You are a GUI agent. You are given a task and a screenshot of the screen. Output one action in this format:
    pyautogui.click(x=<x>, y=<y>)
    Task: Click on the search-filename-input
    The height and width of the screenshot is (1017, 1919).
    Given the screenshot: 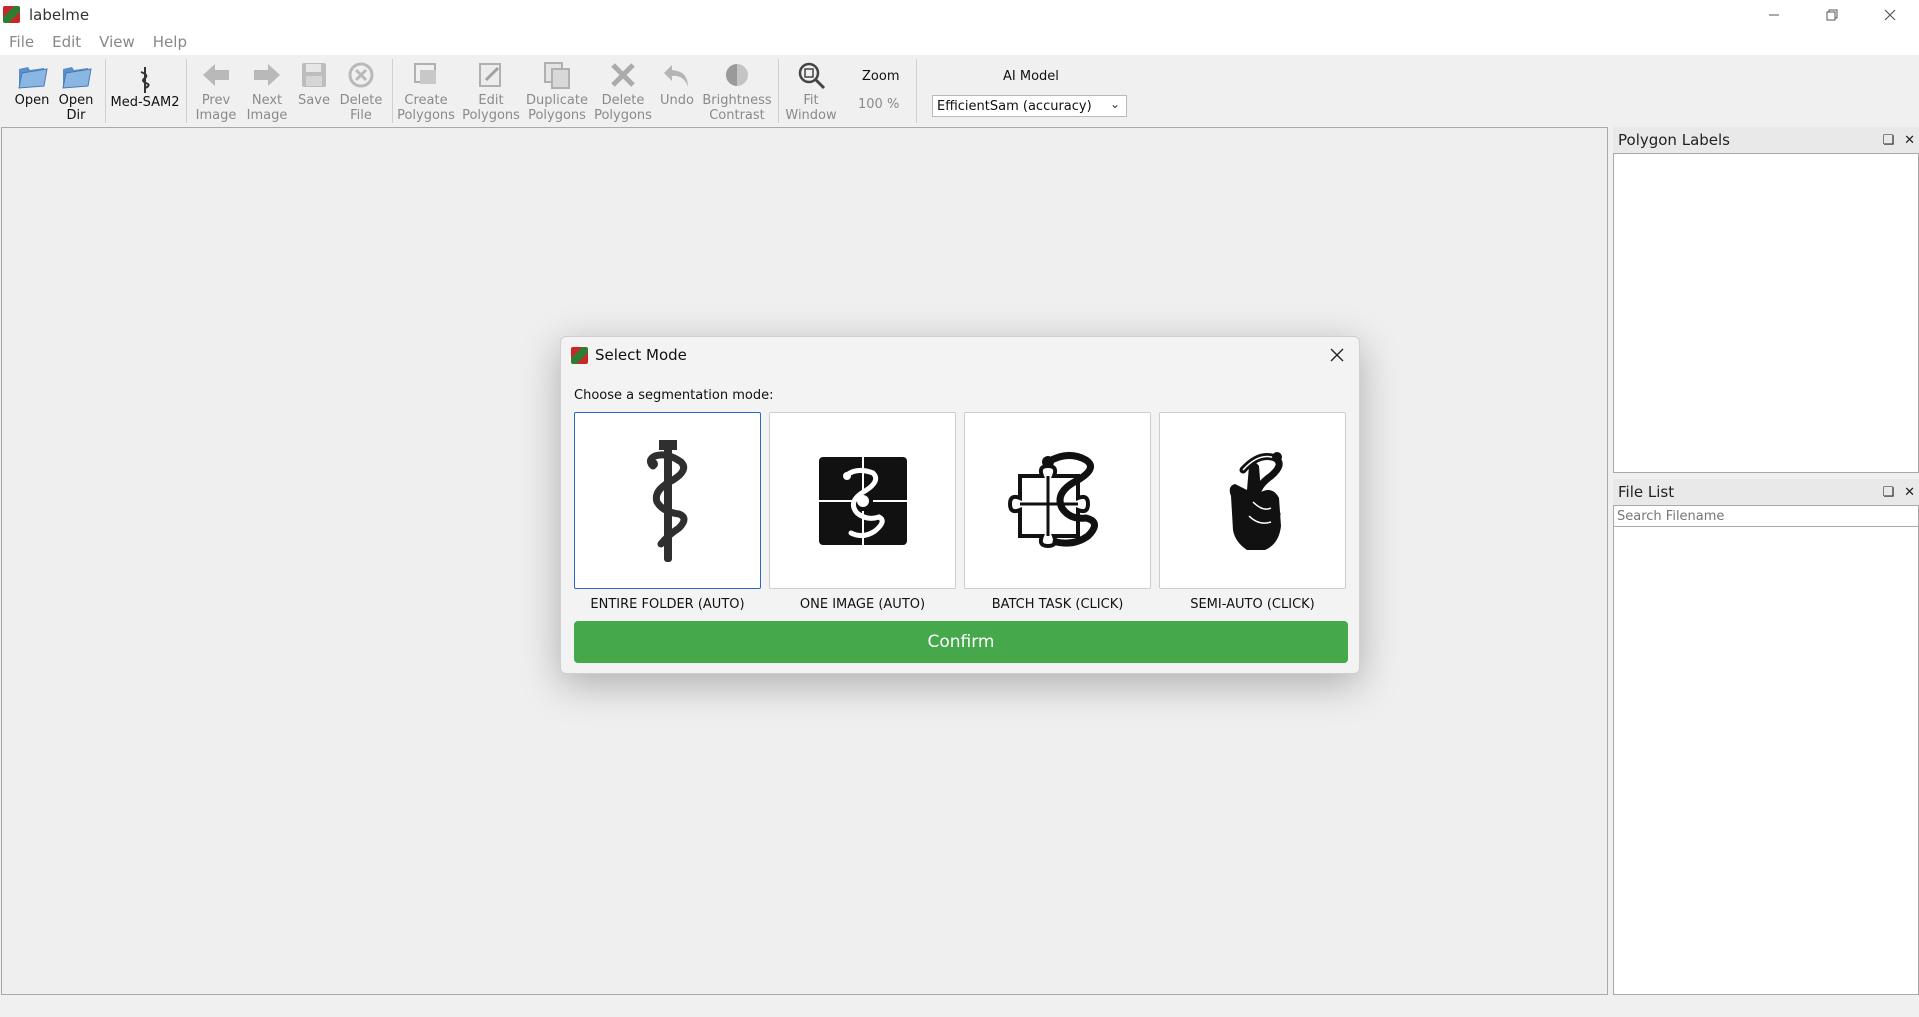 What is the action you would take?
    pyautogui.click(x=1766, y=516)
    